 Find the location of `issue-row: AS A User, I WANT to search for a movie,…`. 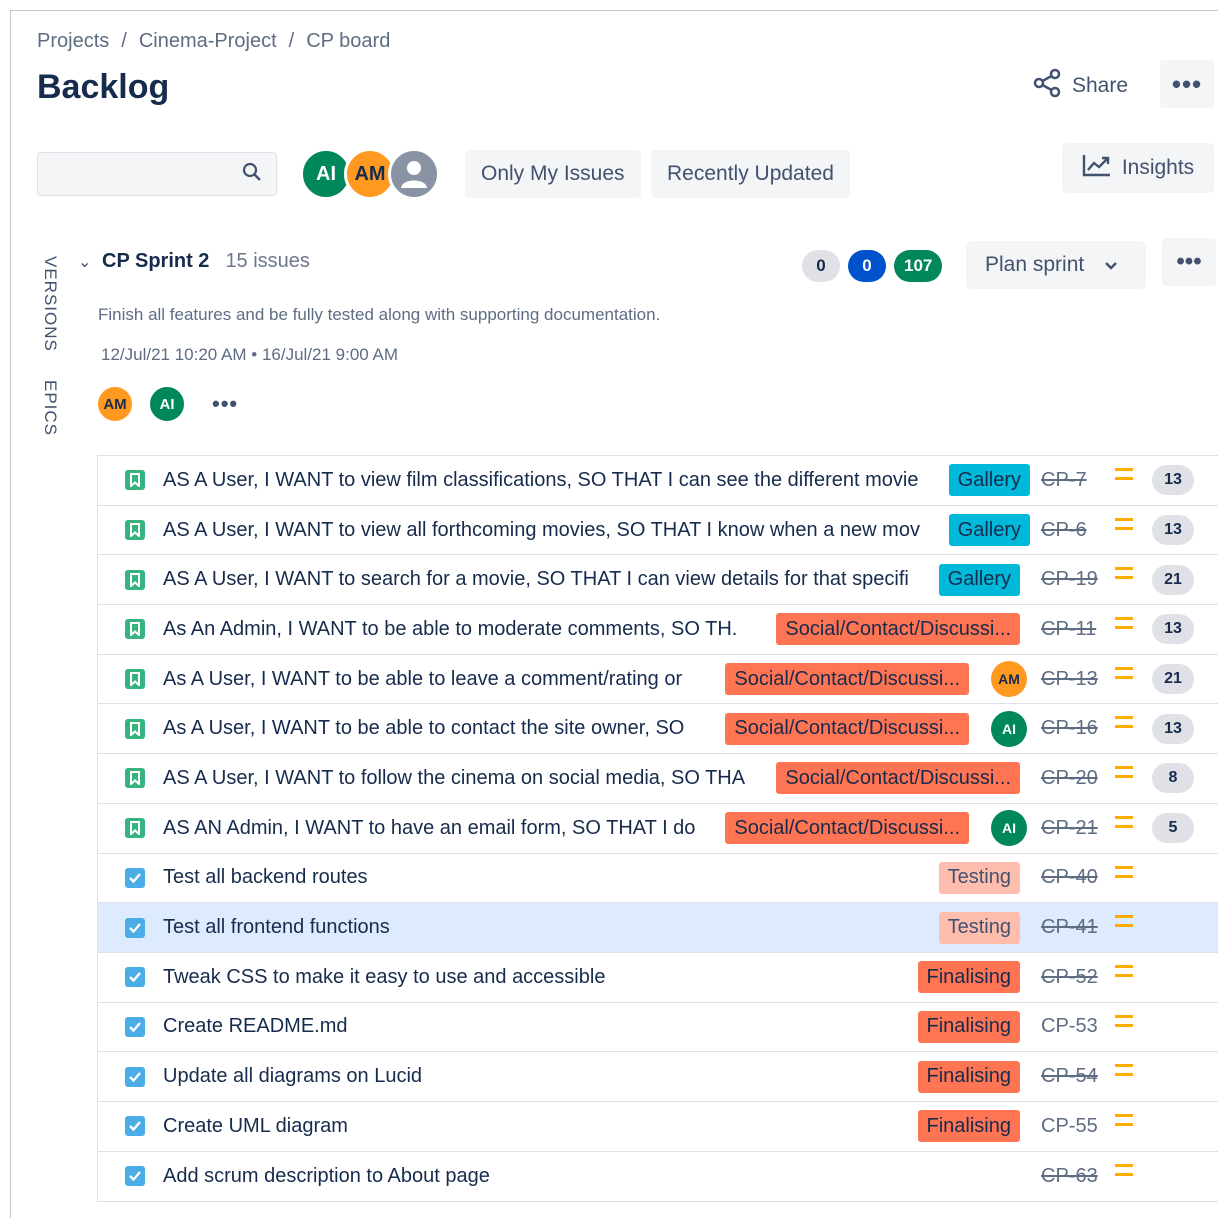

issue-row: AS A User, I WANT to search for a movie,… is located at coordinates (658, 580).